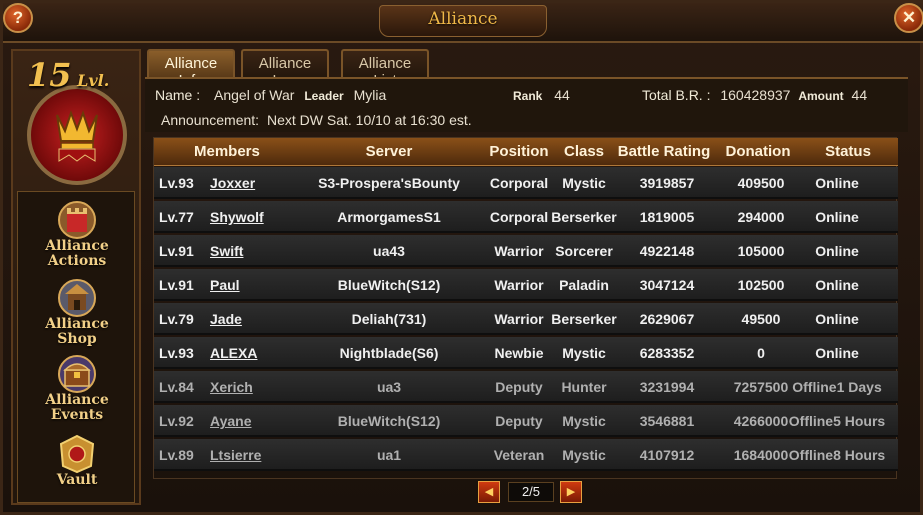  Describe the element at coordinates (667, 285) in the screenshot. I see `cell-battle-rating: 3047124` at that location.